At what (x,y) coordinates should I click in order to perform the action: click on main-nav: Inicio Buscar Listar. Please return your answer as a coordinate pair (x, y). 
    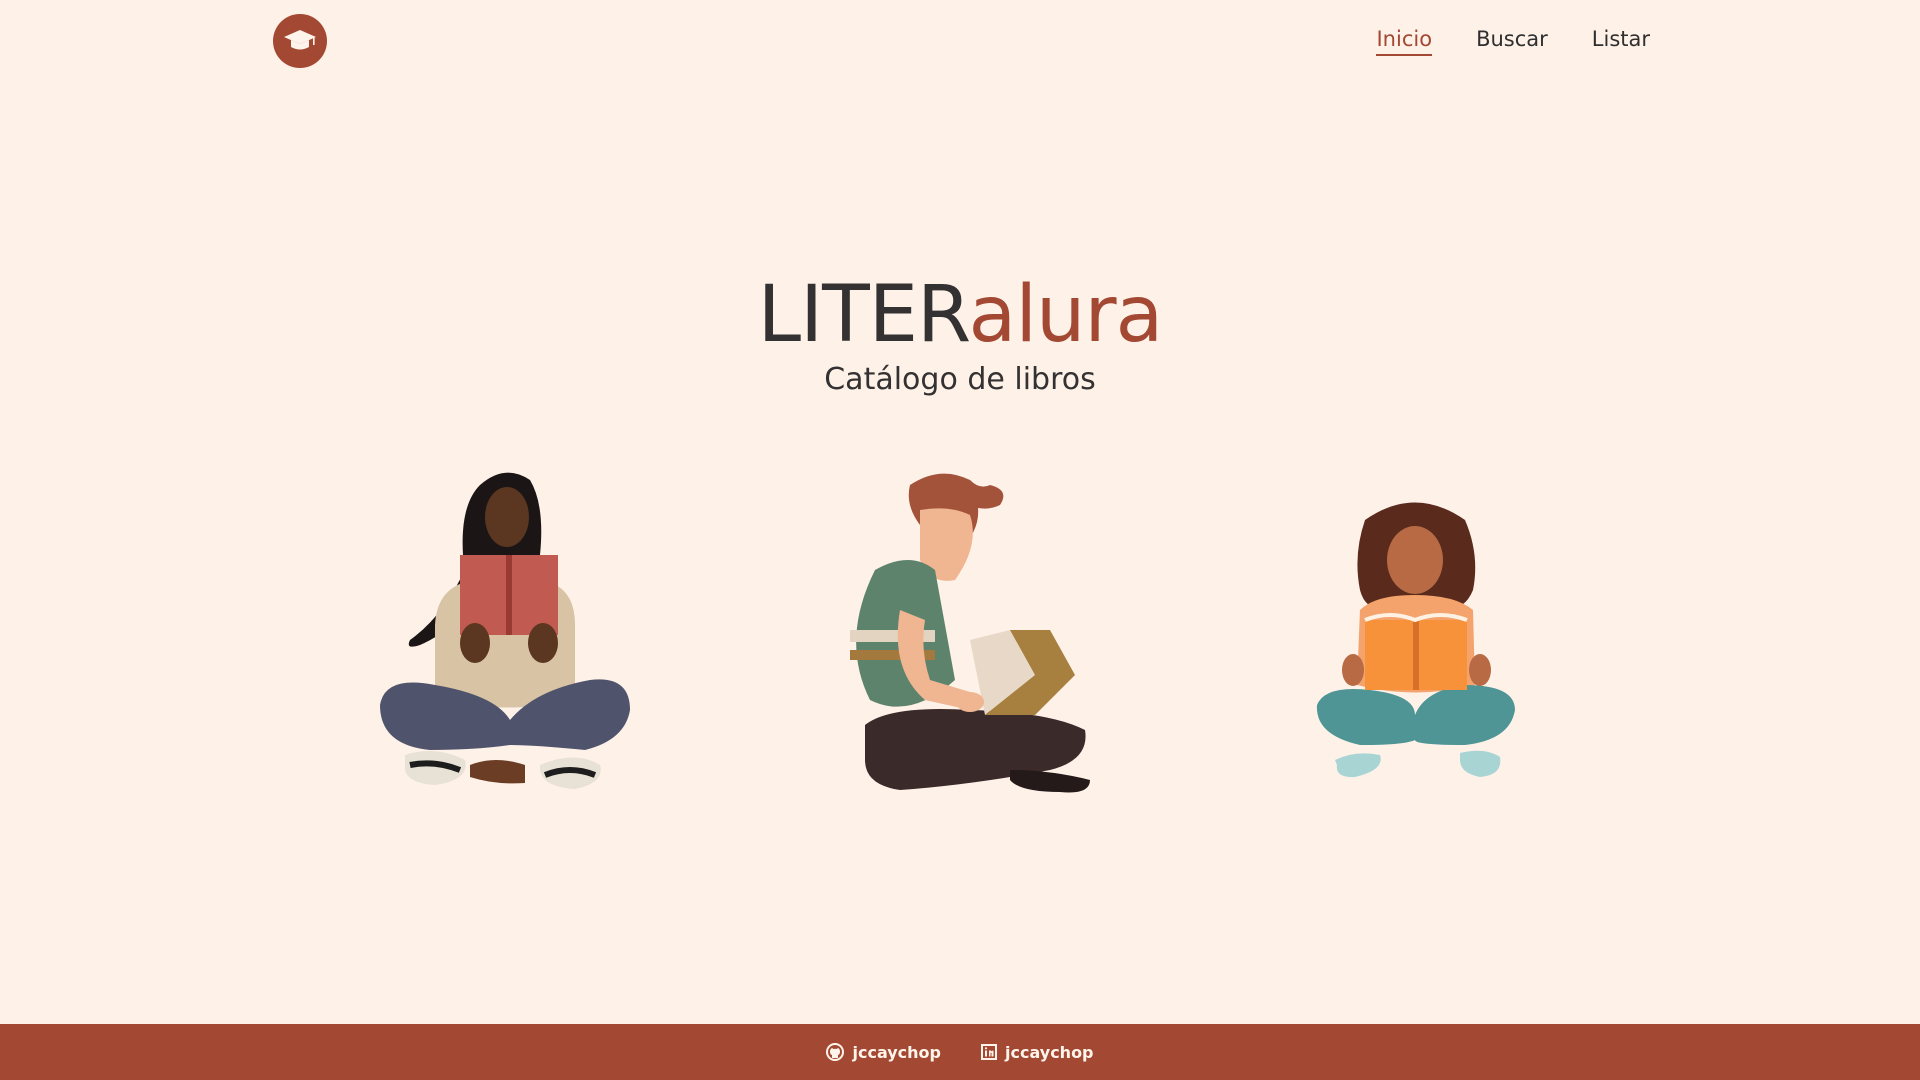
    Looking at the image, I should click on (1513, 40).